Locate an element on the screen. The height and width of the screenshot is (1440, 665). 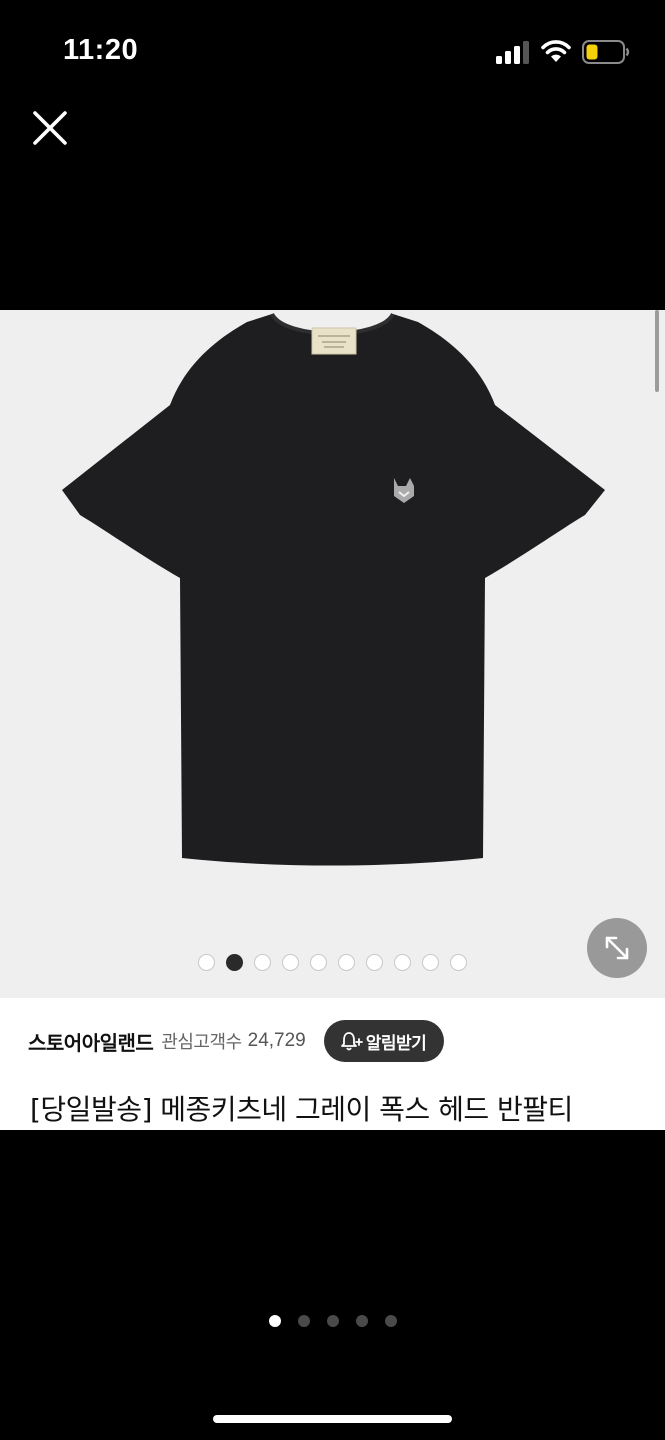
home-indicator is located at coordinates (332, 1419).